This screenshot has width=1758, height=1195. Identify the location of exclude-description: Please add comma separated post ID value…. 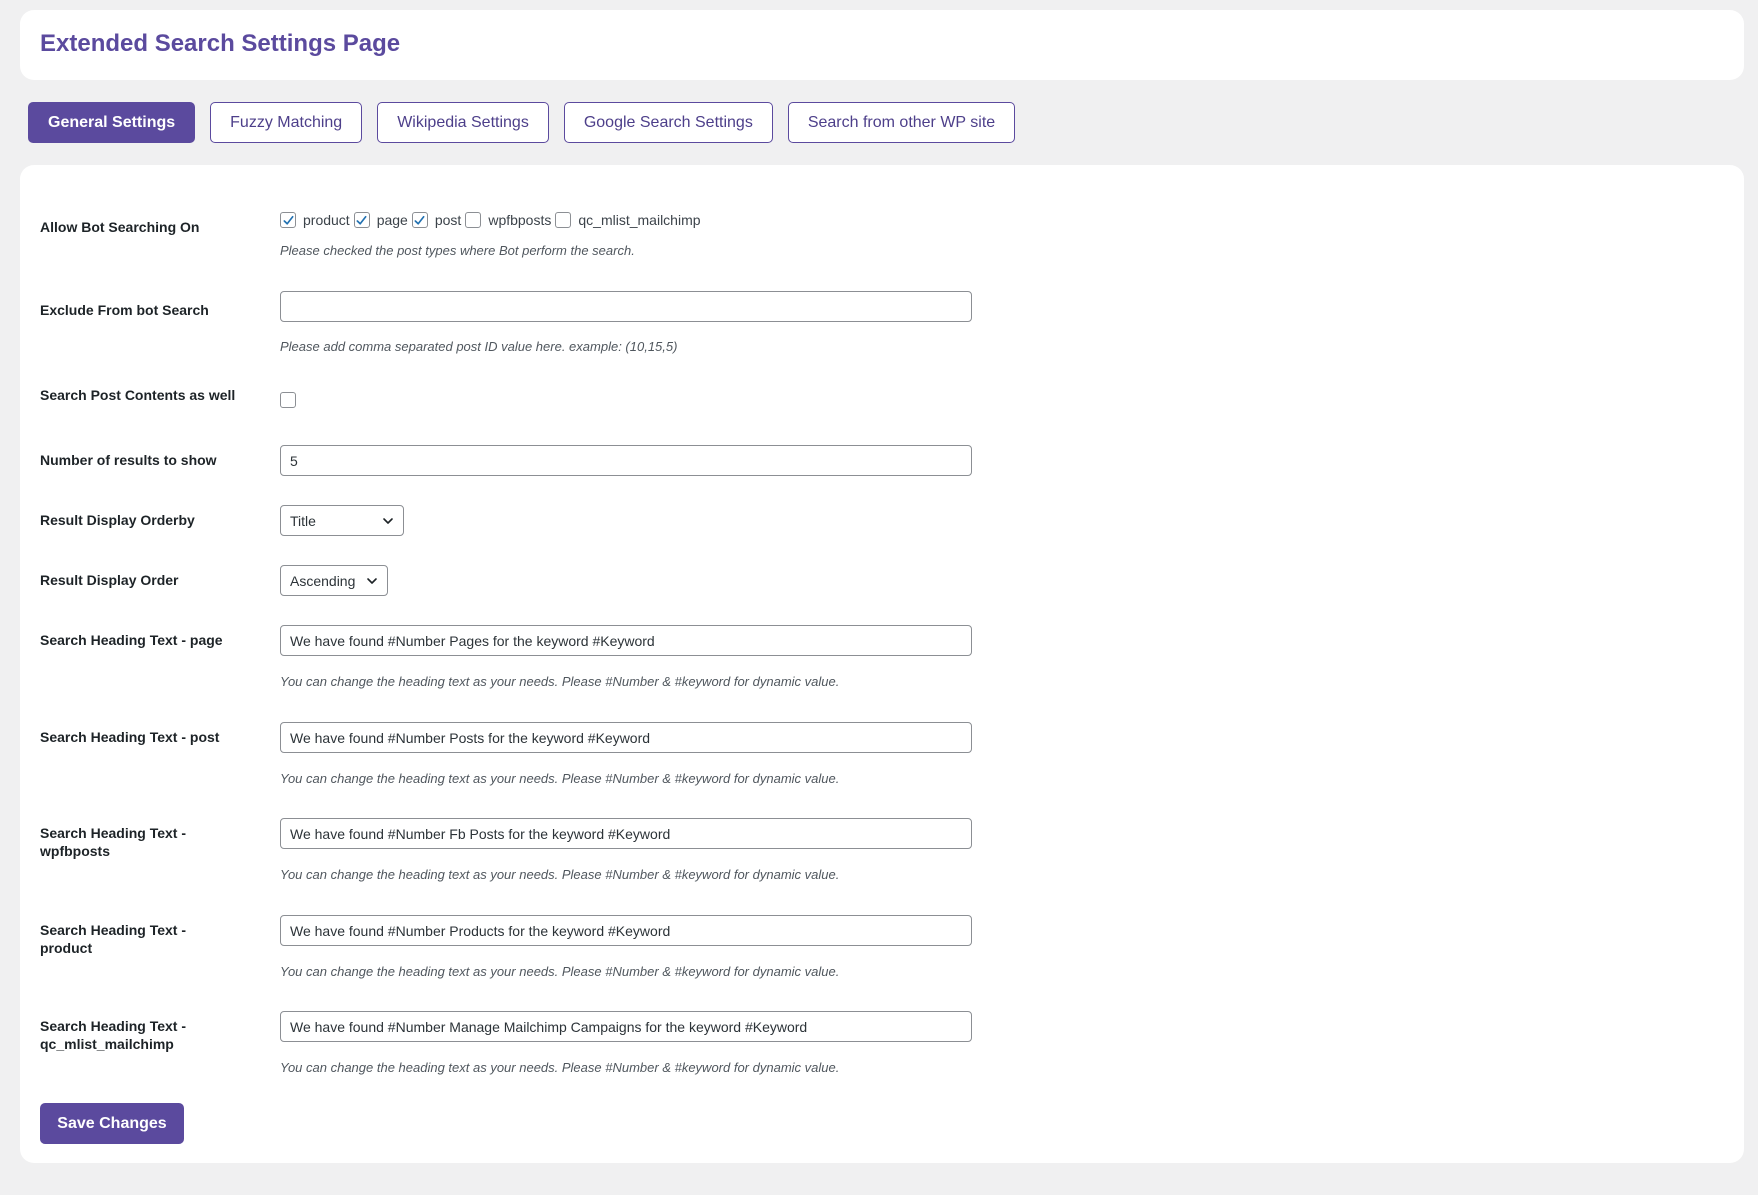
(479, 346).